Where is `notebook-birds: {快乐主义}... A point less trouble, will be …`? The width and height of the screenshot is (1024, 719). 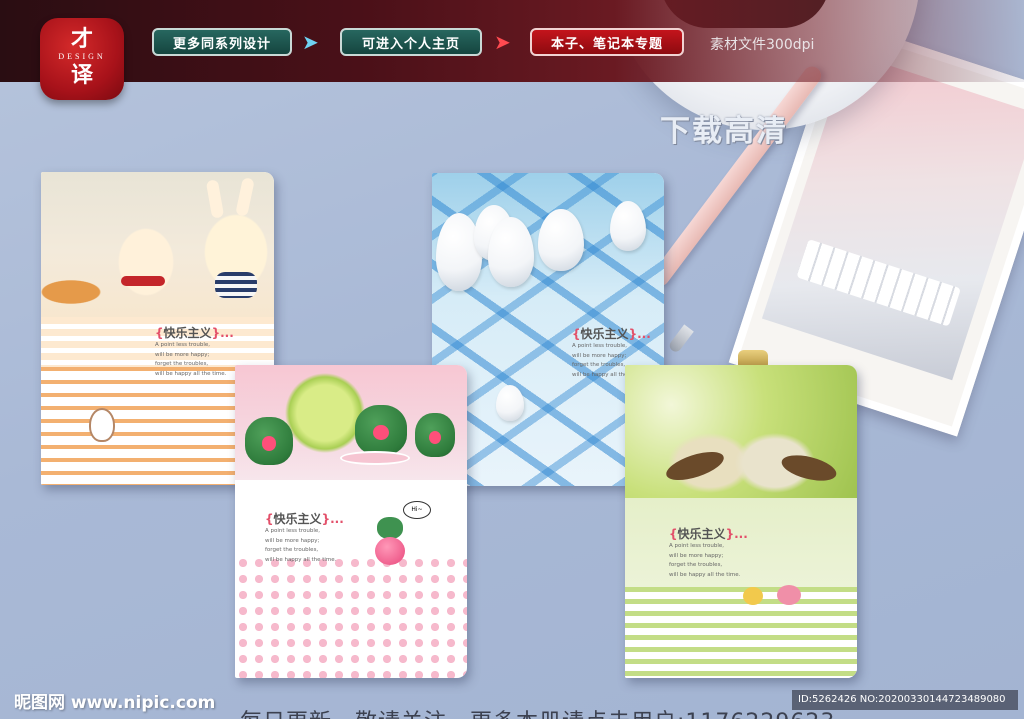
notebook-birds: {快乐主义}... A point less trouble, will be … is located at coordinates (741, 521).